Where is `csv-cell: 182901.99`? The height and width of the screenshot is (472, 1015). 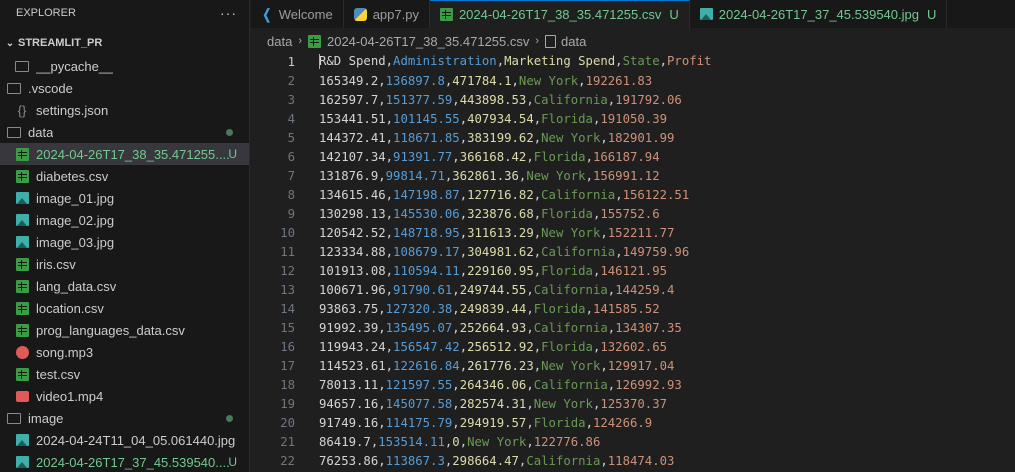 csv-cell: 182901.99 is located at coordinates (641, 137).